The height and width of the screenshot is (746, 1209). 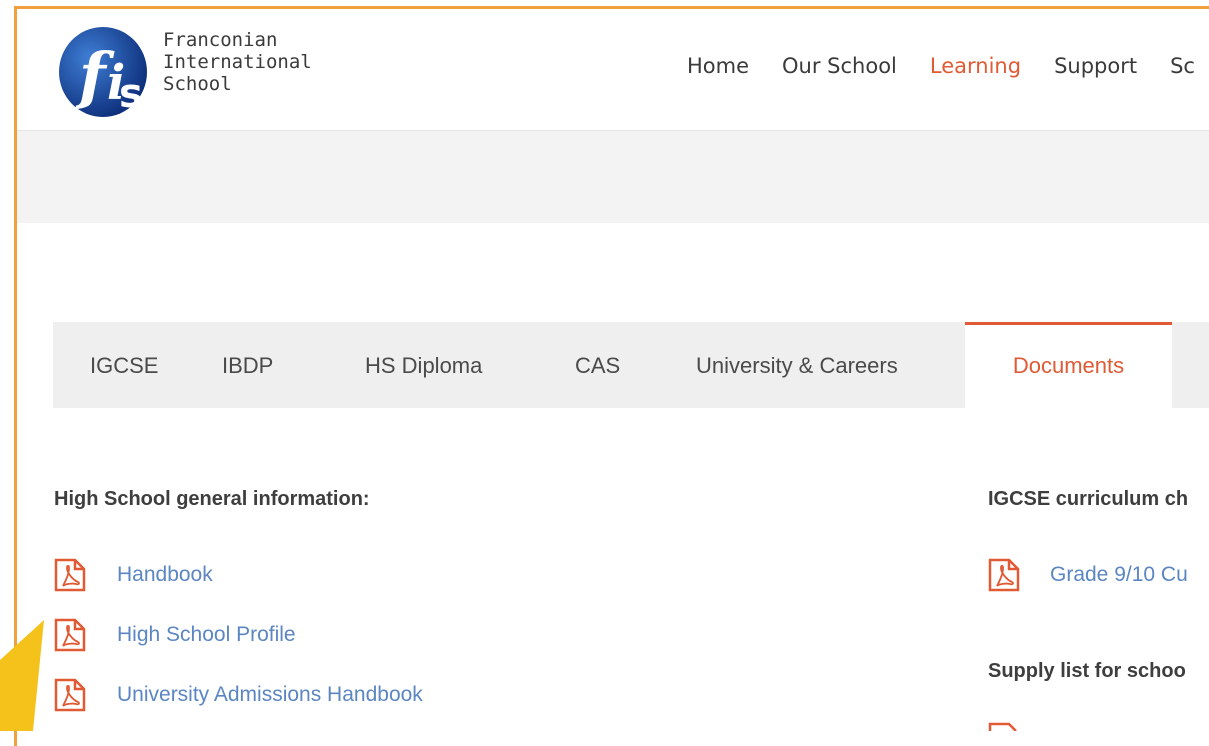 I want to click on doc-link-label: Handbook, so click(x=165, y=575).